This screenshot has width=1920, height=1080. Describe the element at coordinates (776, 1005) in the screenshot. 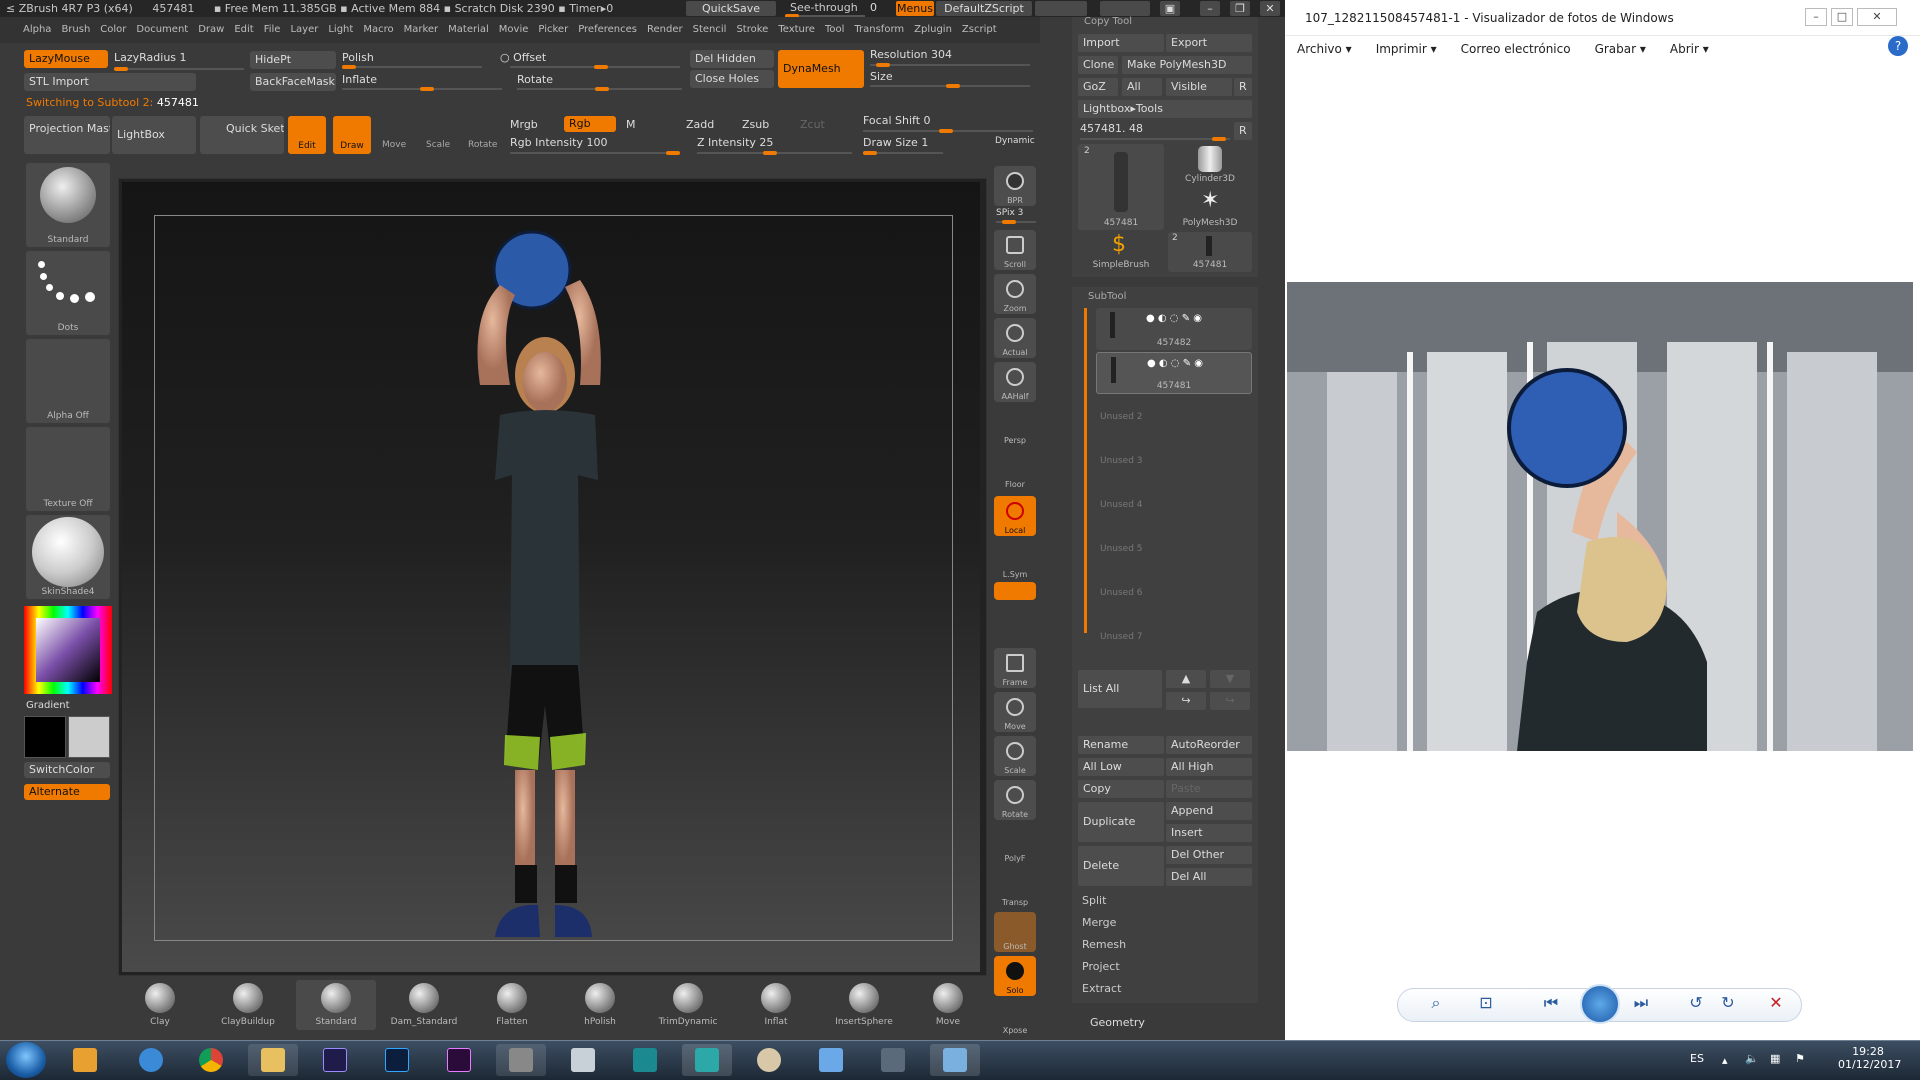

I see `brush-inflat: Inflat` at that location.